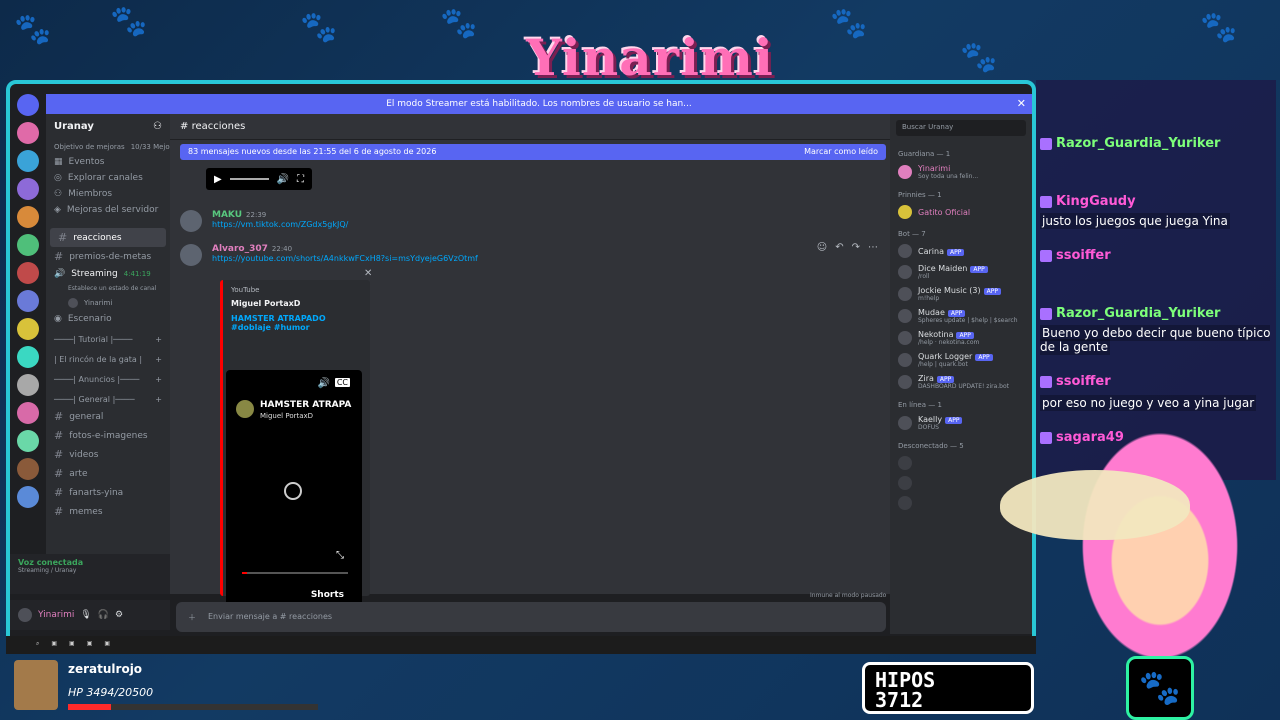 The height and width of the screenshot is (720, 1280). I want to click on nav-explore: ◎ Explorar canales, so click(108, 178).